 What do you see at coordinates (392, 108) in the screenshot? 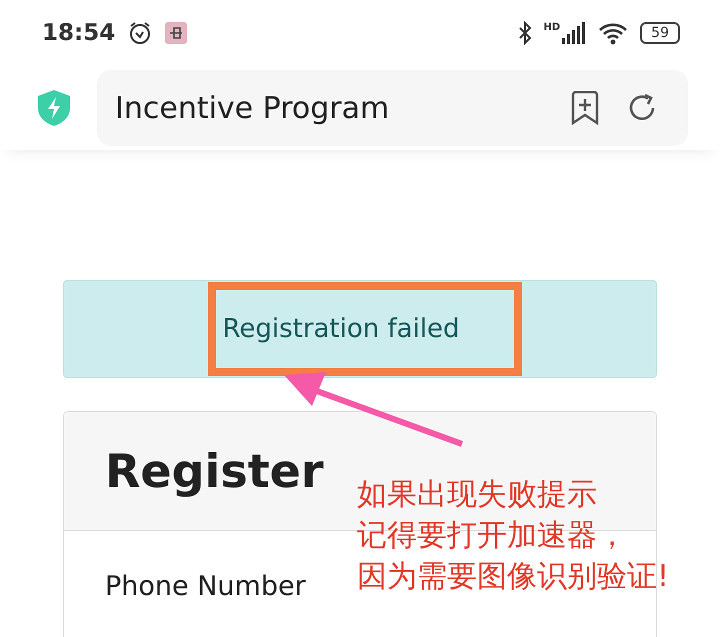
I see `address-bar: Incentive Program` at bounding box center [392, 108].